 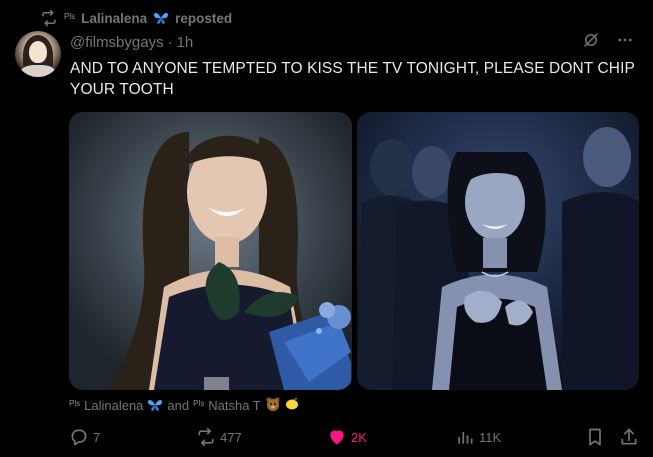 What do you see at coordinates (231, 437) in the screenshot?
I see `repost-count: 477` at bounding box center [231, 437].